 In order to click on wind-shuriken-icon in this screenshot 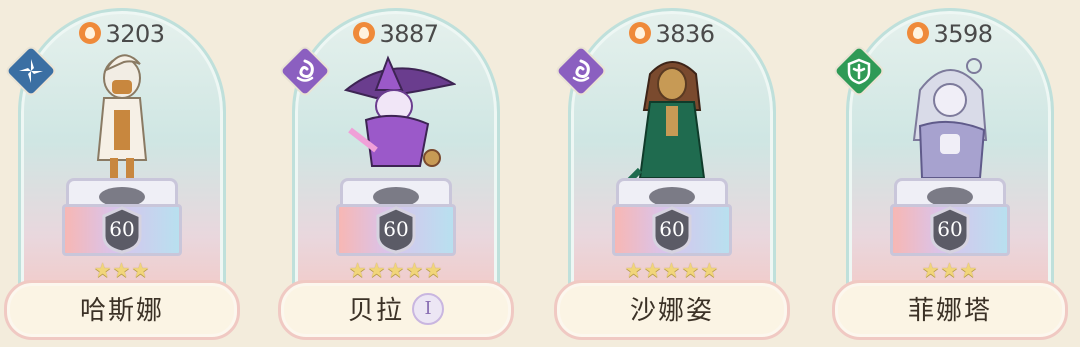, I will do `click(31, 71)`.